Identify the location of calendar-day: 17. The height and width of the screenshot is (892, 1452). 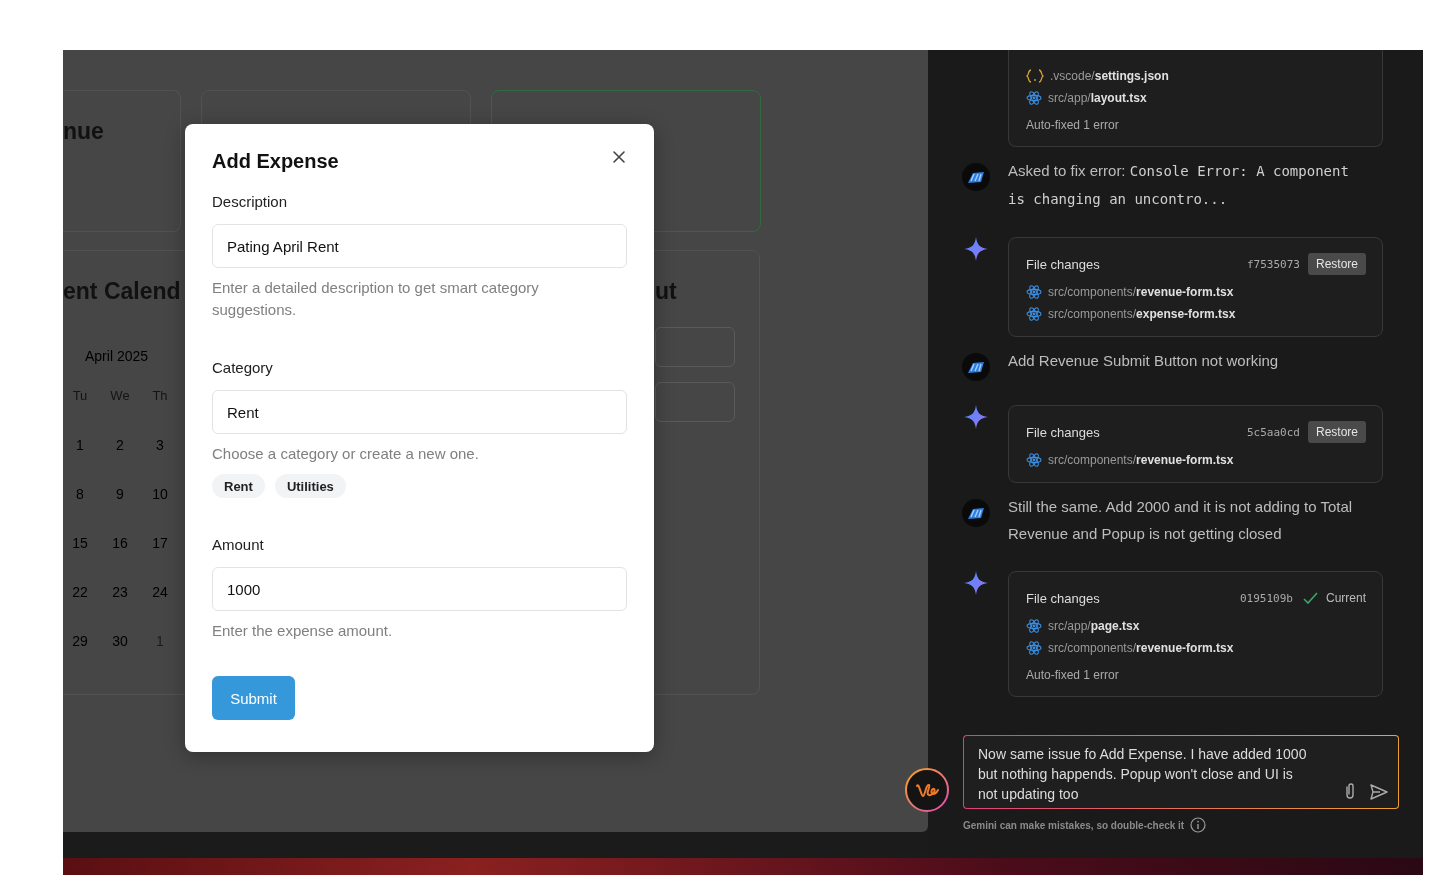
(160, 543).